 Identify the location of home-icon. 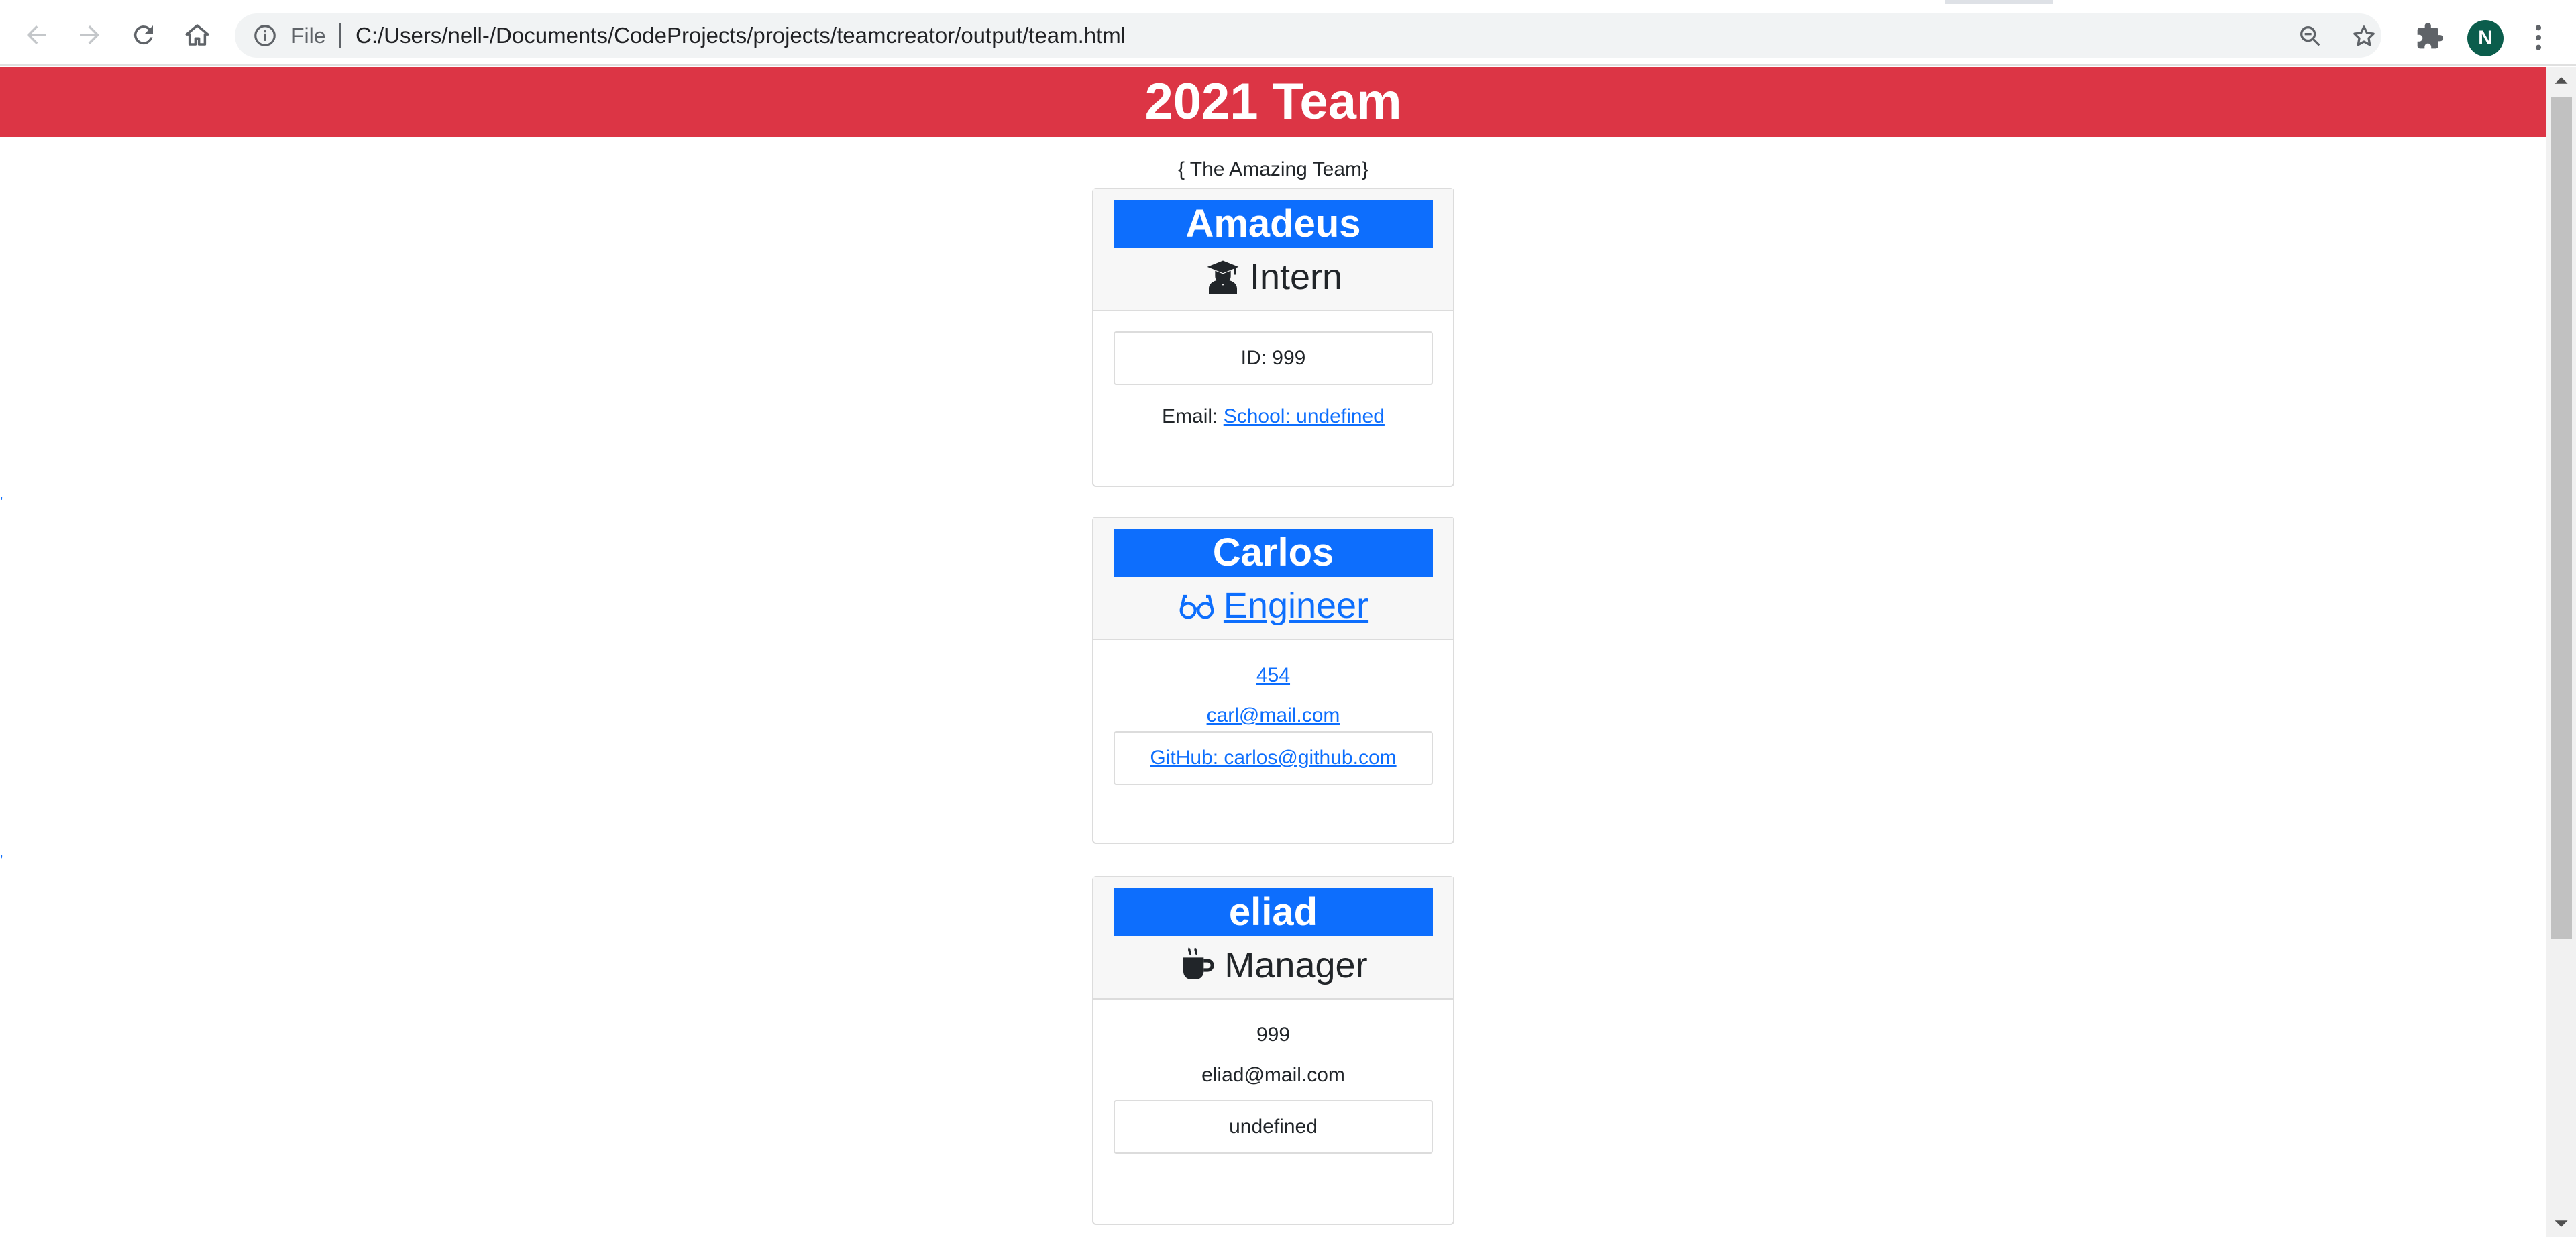
(197, 35).